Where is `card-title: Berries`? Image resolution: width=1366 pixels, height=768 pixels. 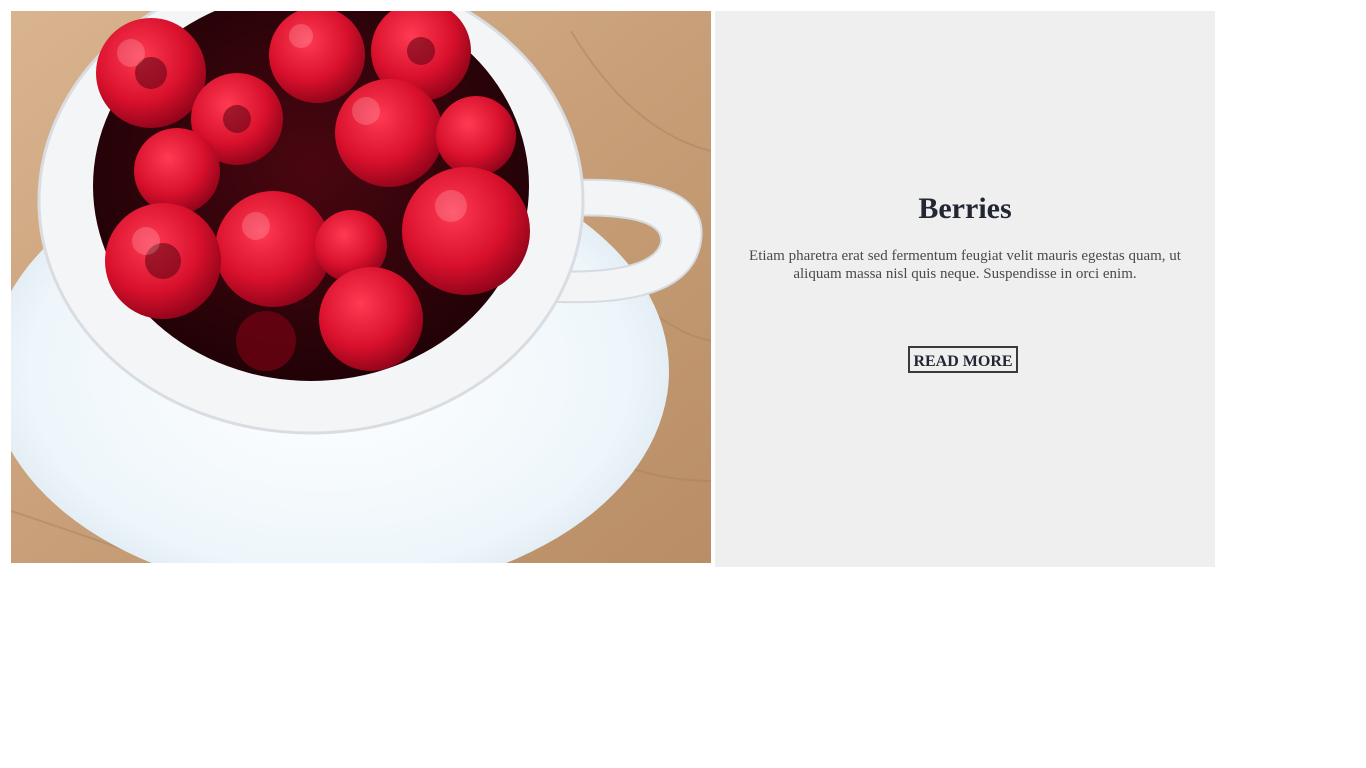 card-title: Berries is located at coordinates (965, 208).